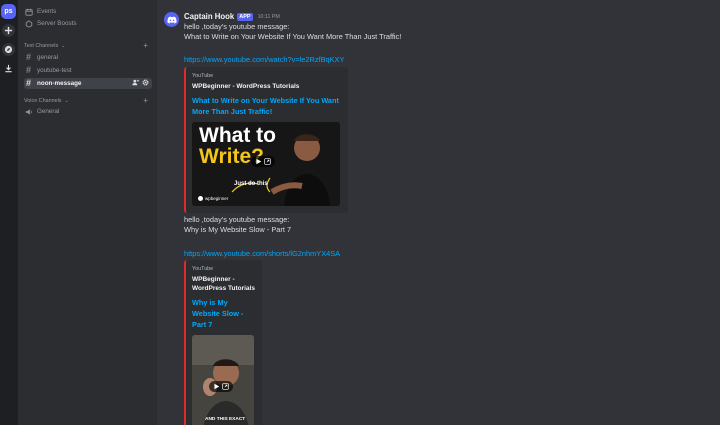 The width and height of the screenshot is (720, 425). Describe the element at coordinates (88, 45) in the screenshot. I see `text-channels-category: Text Channels ⌄ +` at that location.